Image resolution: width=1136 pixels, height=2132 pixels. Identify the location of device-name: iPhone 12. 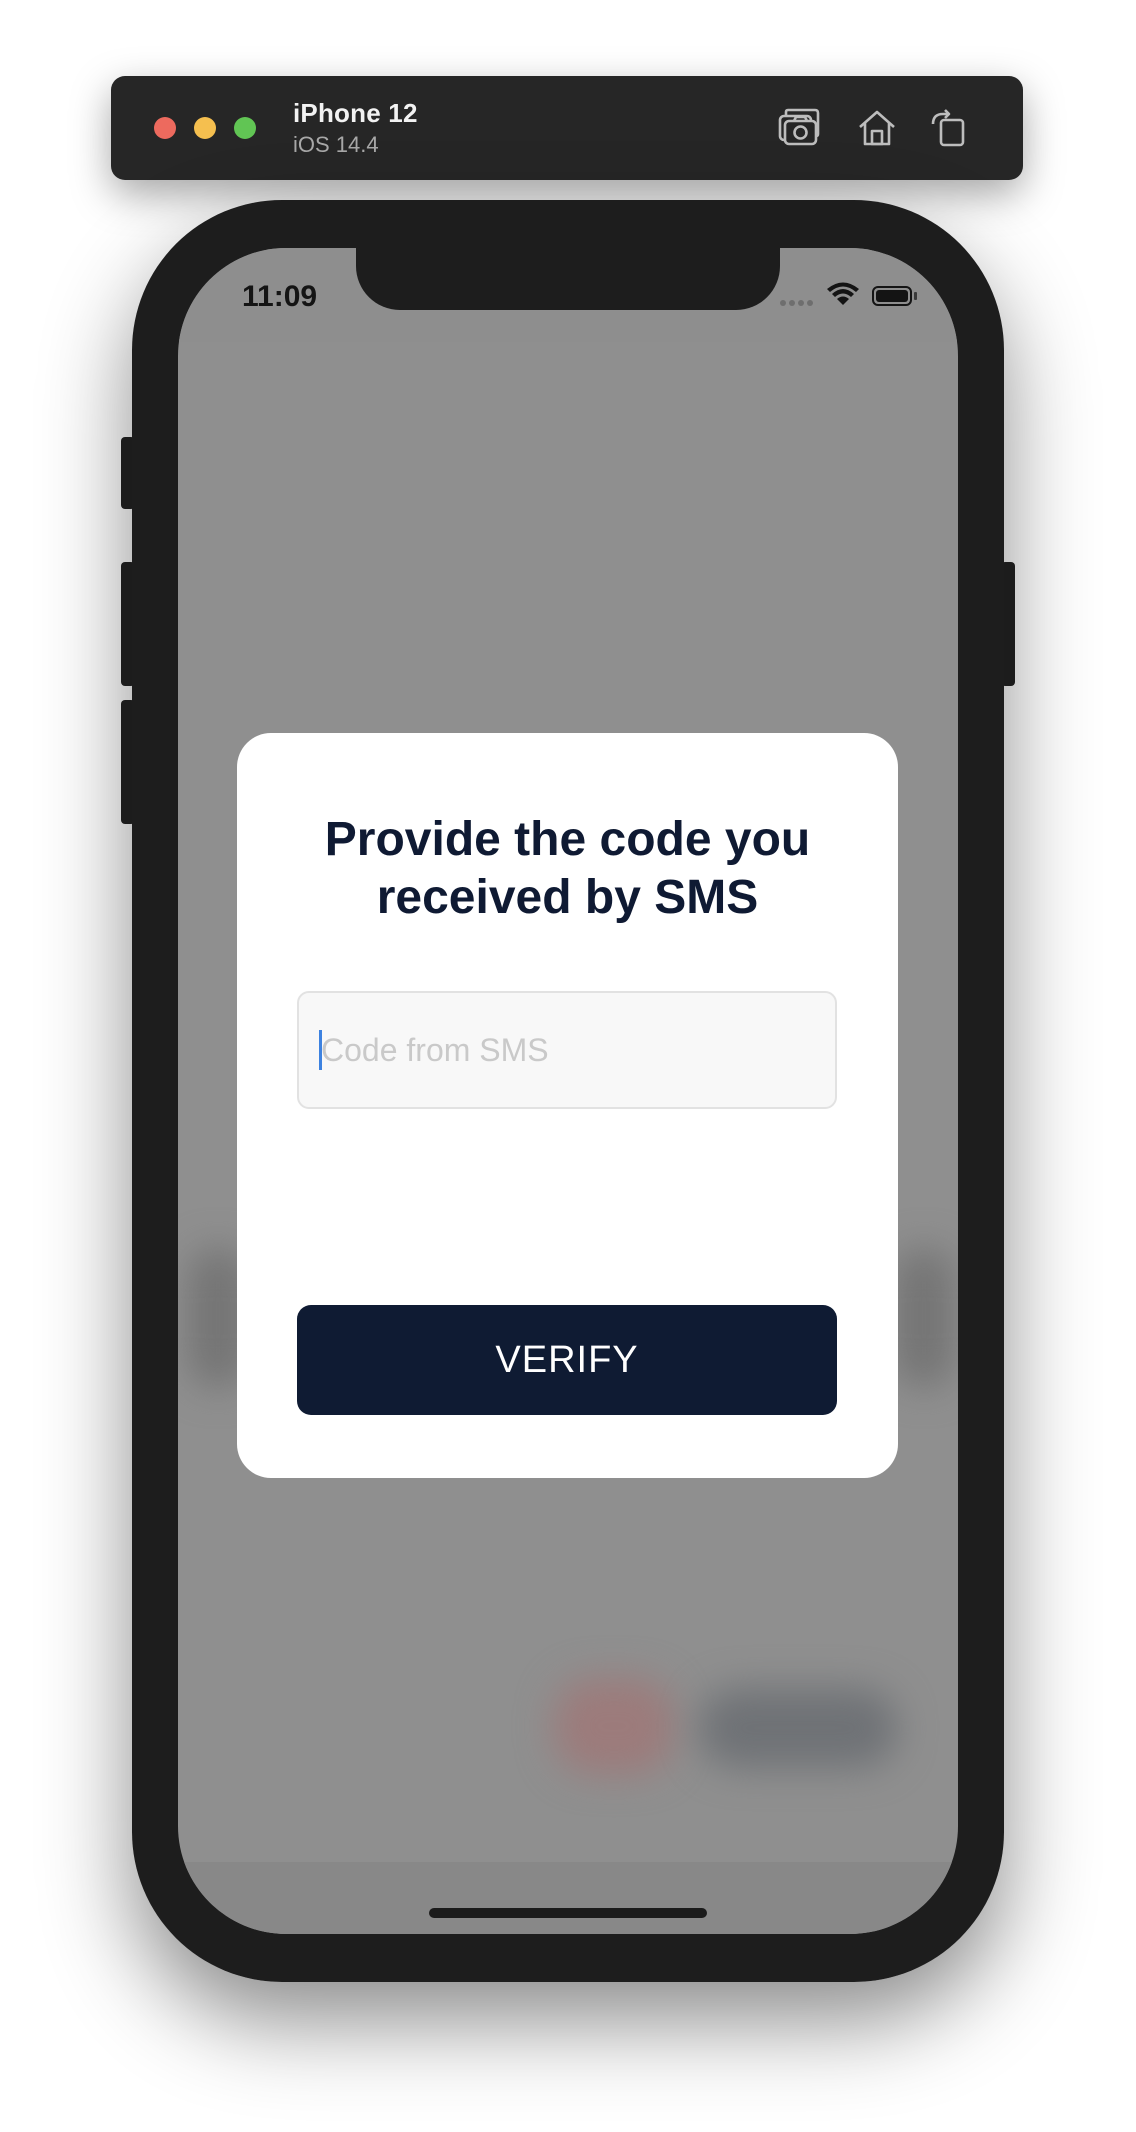
(355, 113).